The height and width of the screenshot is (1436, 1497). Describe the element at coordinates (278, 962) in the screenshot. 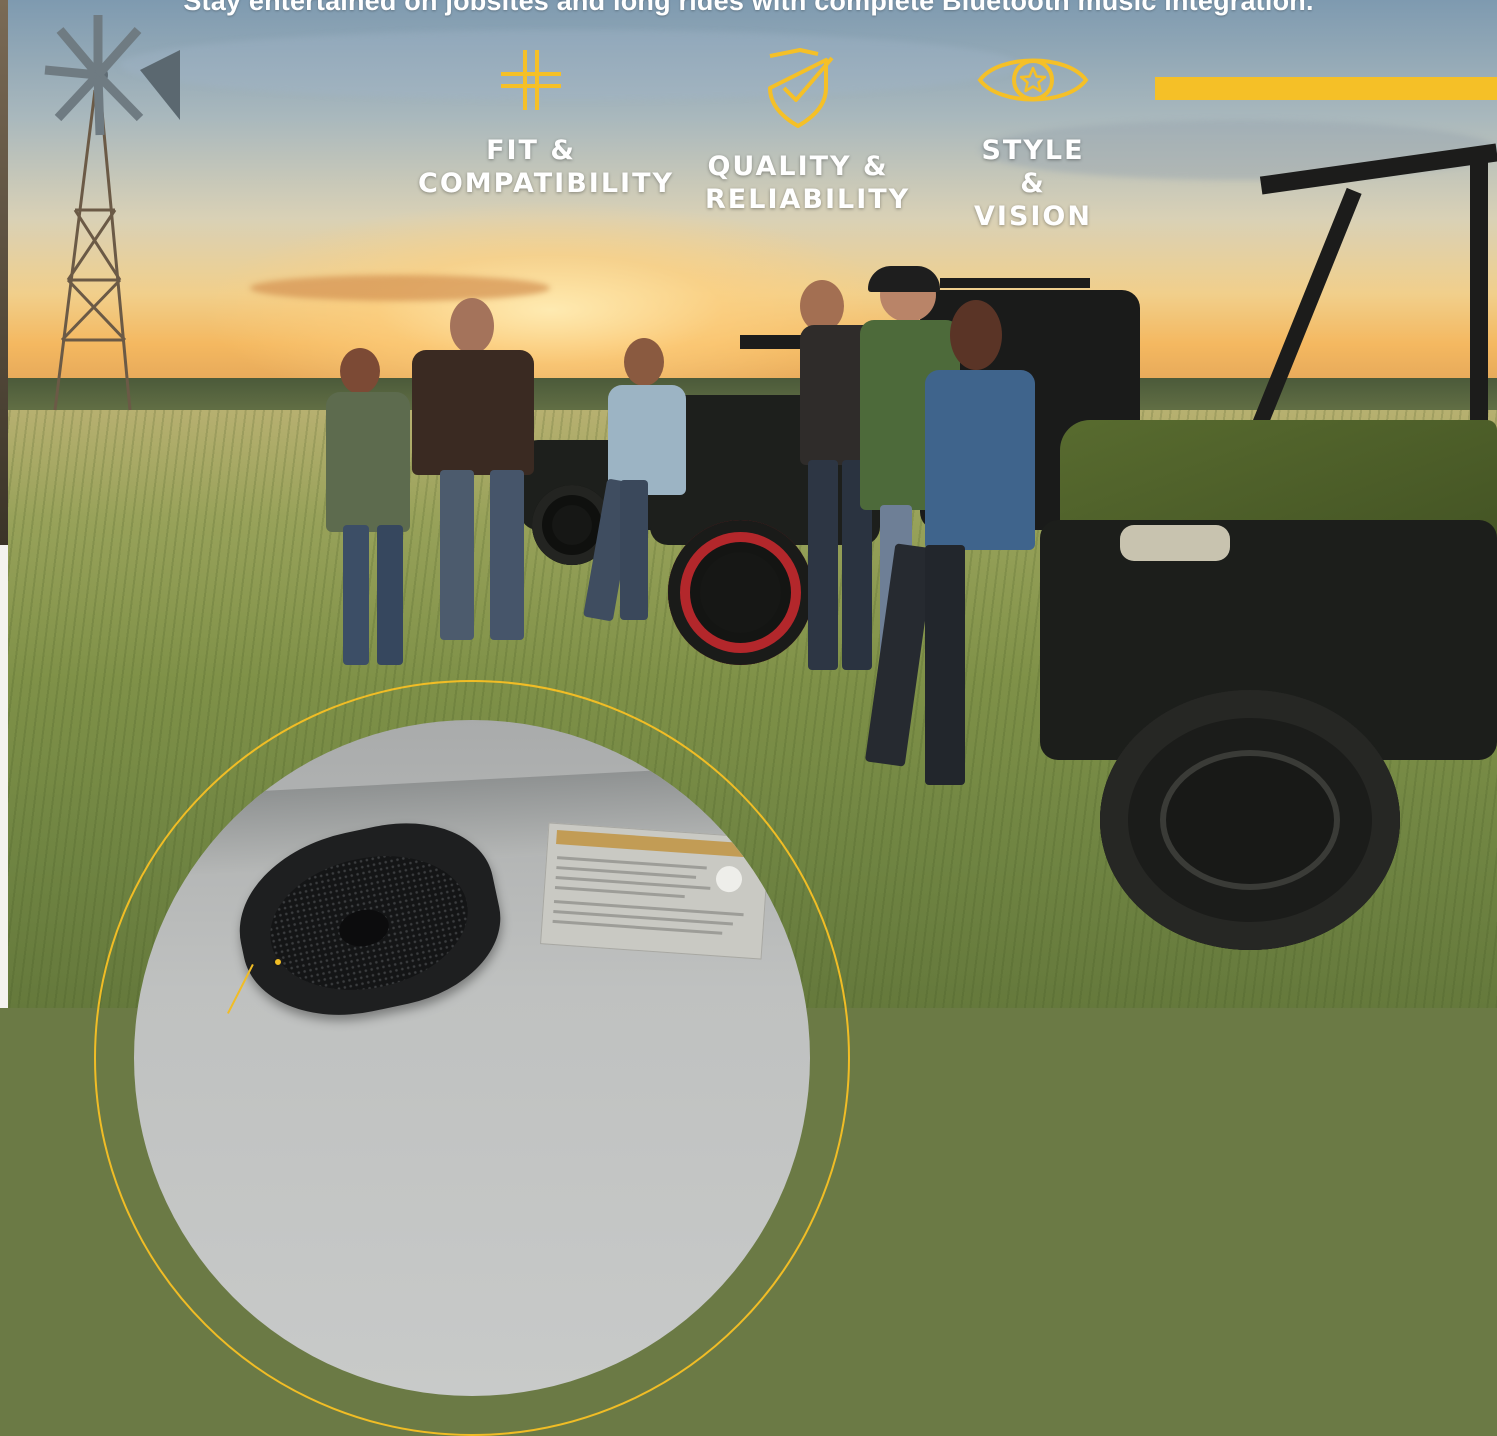

I see `callout-pointer-dot` at that location.